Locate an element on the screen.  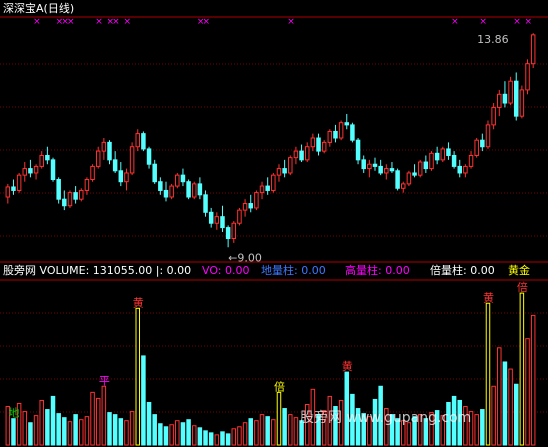
low-annotation: 地 is located at coordinates (13, 413).